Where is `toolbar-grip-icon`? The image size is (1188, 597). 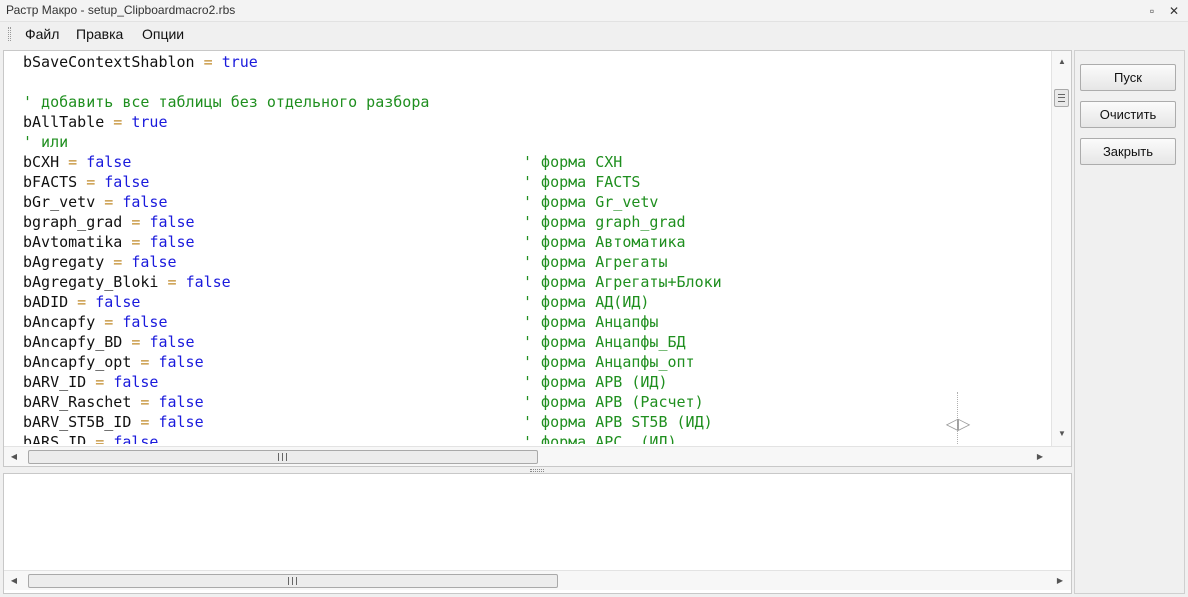
toolbar-grip-icon is located at coordinates (9, 34).